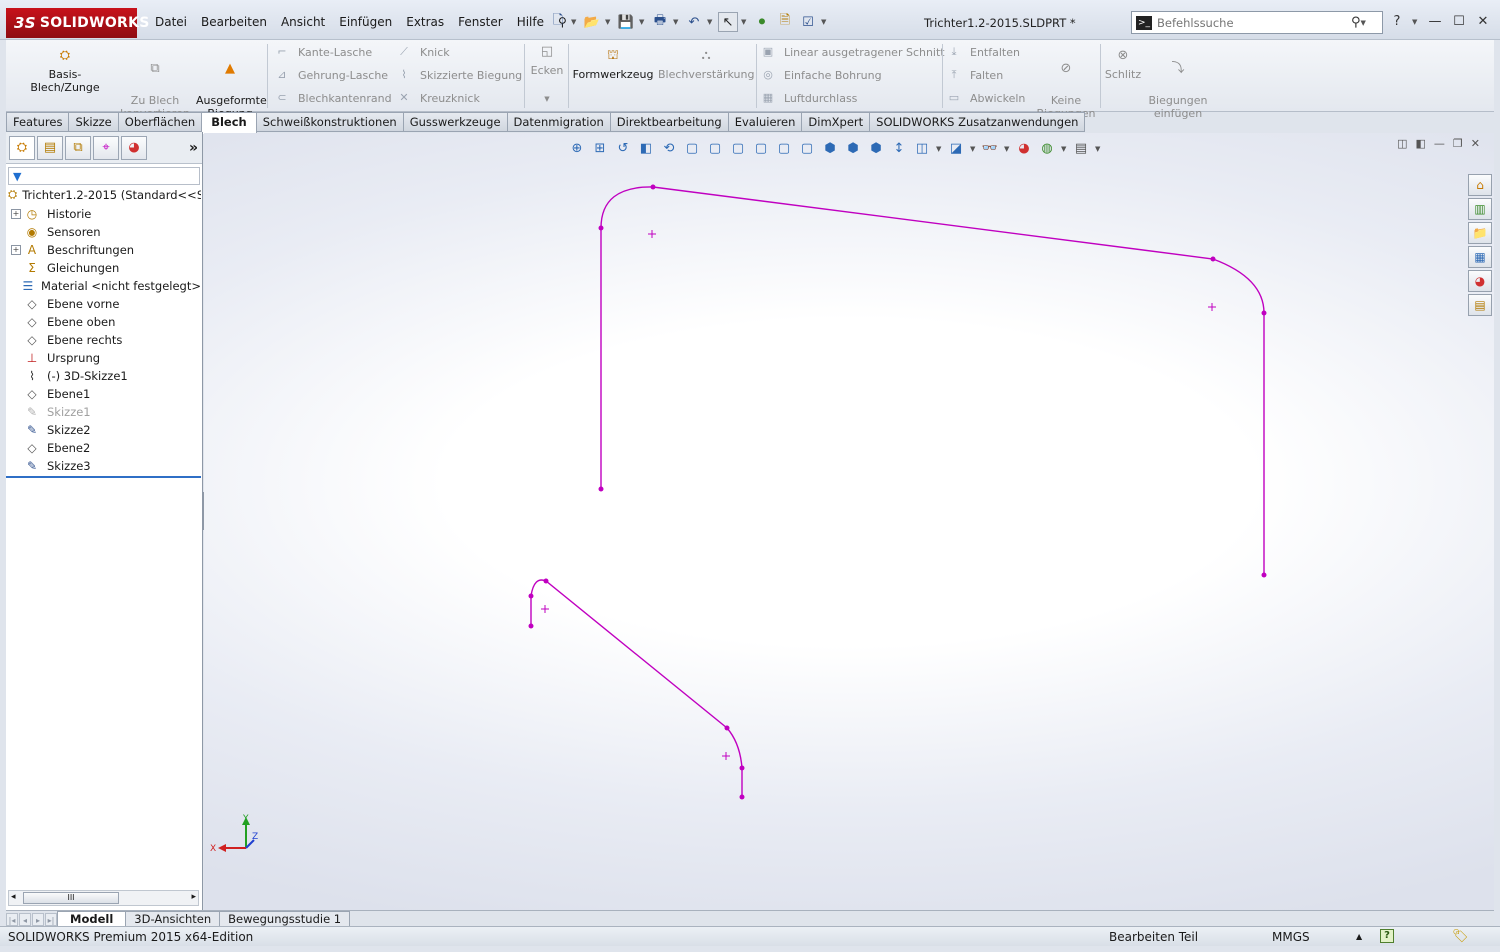 This screenshot has height=952, width=1500. What do you see at coordinates (134, 147) in the screenshot?
I see `display-manager-tab-icon: ◕` at bounding box center [134, 147].